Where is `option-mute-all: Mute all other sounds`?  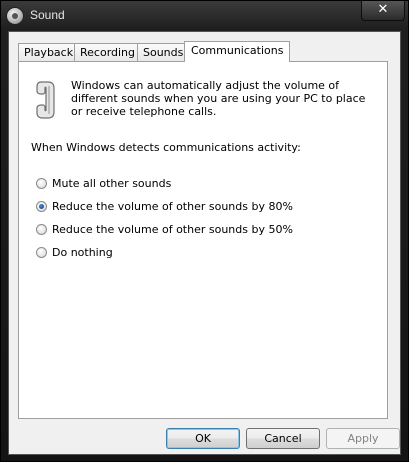
option-mute-all: Mute all other sounds is located at coordinates (103, 183).